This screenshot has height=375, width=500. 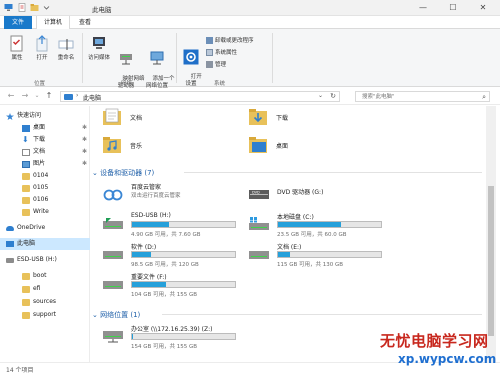 I want to click on drive-name: 软件 (D:), so click(x=144, y=247).